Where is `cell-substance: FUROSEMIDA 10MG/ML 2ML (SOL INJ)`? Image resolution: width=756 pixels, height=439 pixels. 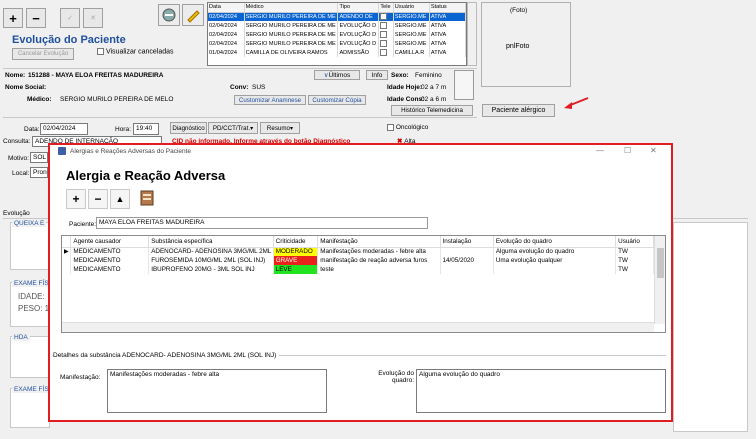 cell-substance: FUROSEMIDA 10MG/ML 2ML (SOL INJ) is located at coordinates (211, 260).